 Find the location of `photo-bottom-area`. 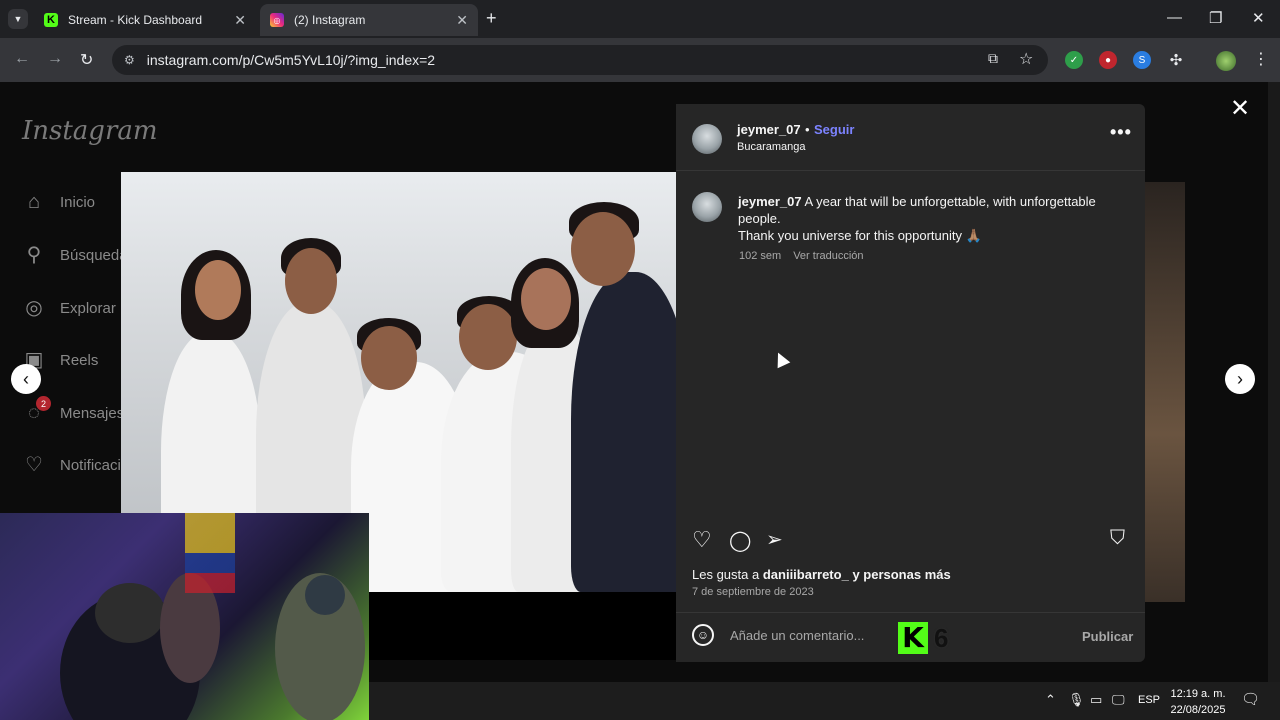

photo-bottom-area is located at coordinates (522, 626).